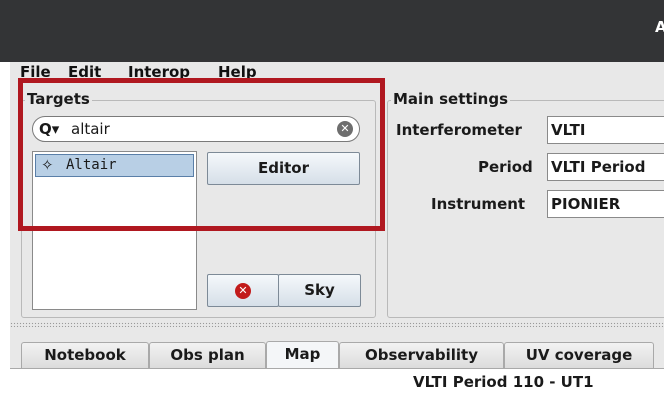  I want to click on map-caption: VLTI Period 110 - UT1, so click(503, 382).